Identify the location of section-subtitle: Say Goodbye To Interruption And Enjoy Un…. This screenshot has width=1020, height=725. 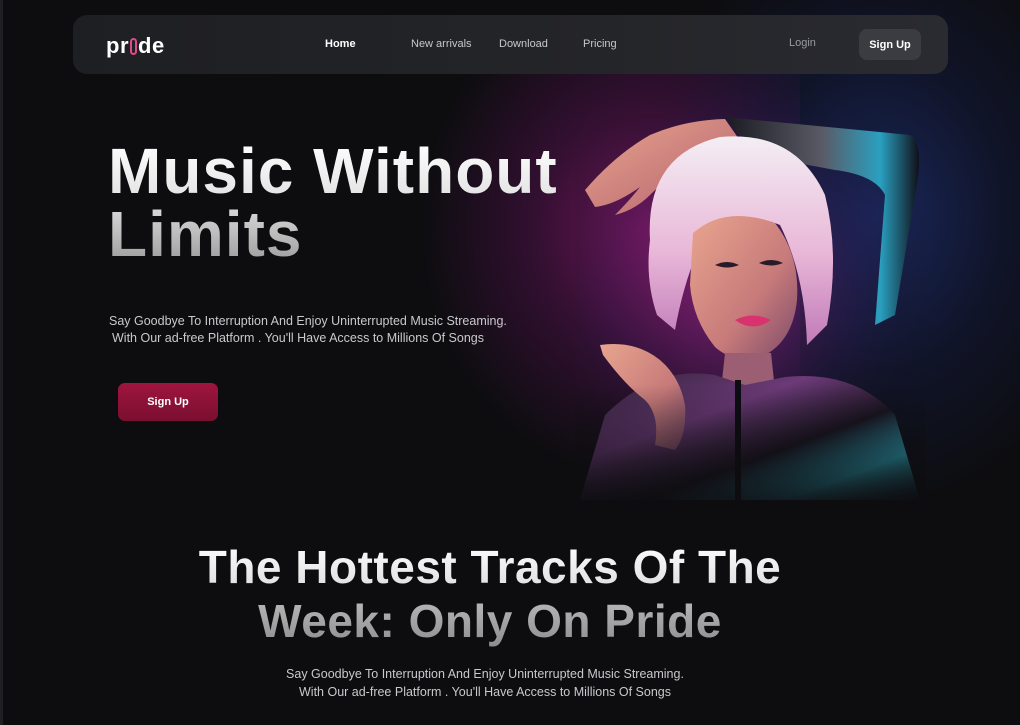
(485, 683).